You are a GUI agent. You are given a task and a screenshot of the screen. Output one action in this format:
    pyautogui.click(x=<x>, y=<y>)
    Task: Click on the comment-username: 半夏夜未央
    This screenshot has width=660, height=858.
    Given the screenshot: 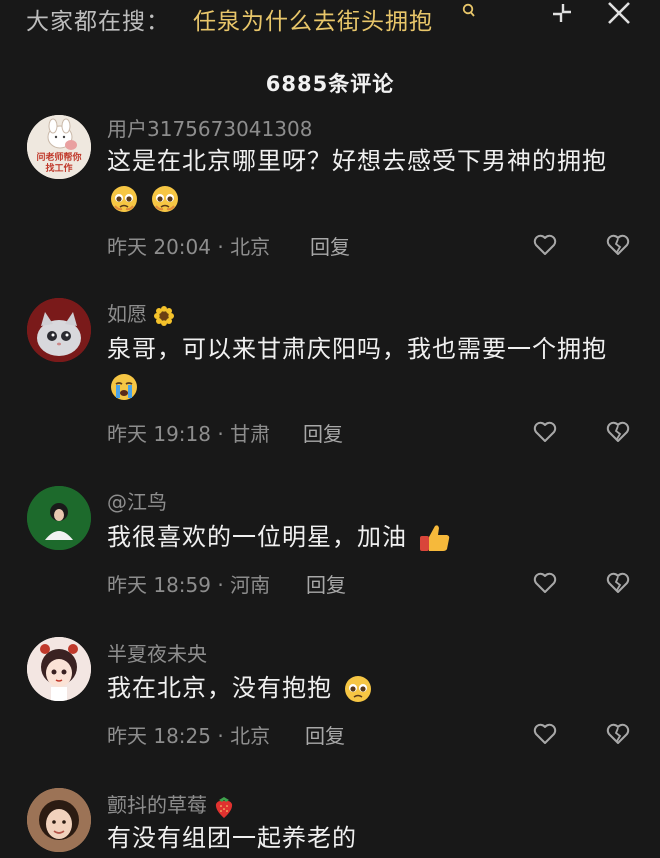 What is the action you would take?
    pyautogui.click(x=157, y=652)
    